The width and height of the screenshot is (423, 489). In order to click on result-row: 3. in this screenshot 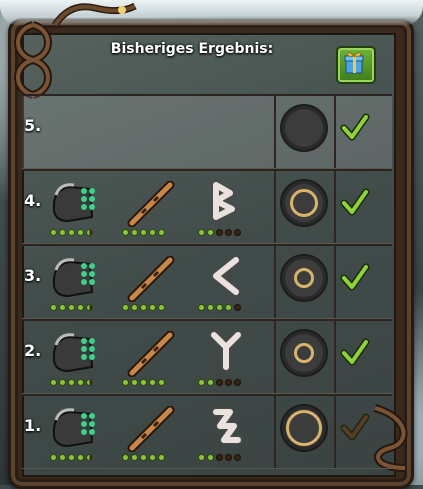, I will do `click(207, 281)`.